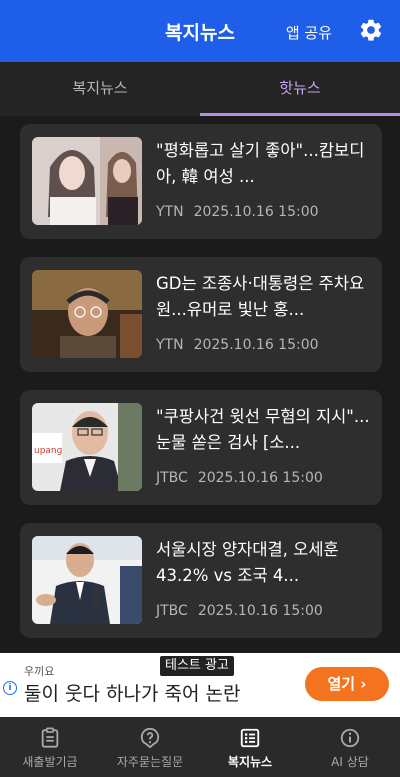  I want to click on svg-text: upang, so click(48, 451).